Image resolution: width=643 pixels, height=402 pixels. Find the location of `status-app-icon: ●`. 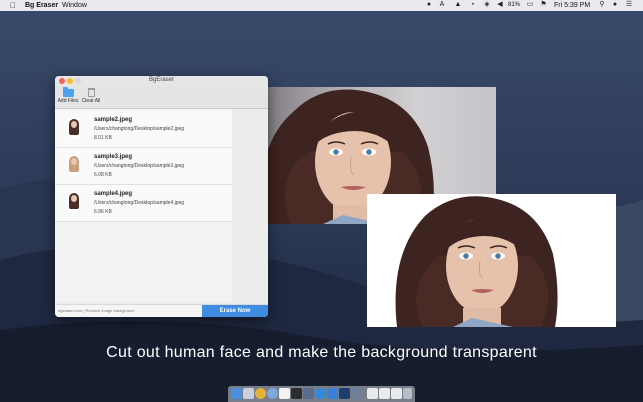

status-app-icon: ● is located at coordinates (429, 4).